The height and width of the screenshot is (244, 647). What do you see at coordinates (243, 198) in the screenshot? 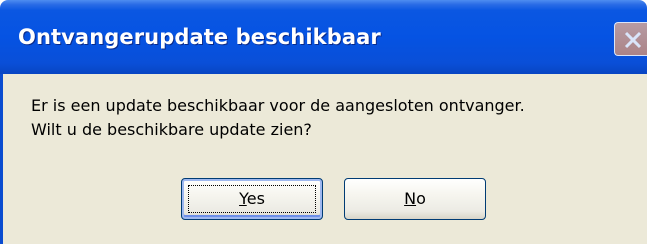
I see `yes-mnemonic: Y` at bounding box center [243, 198].